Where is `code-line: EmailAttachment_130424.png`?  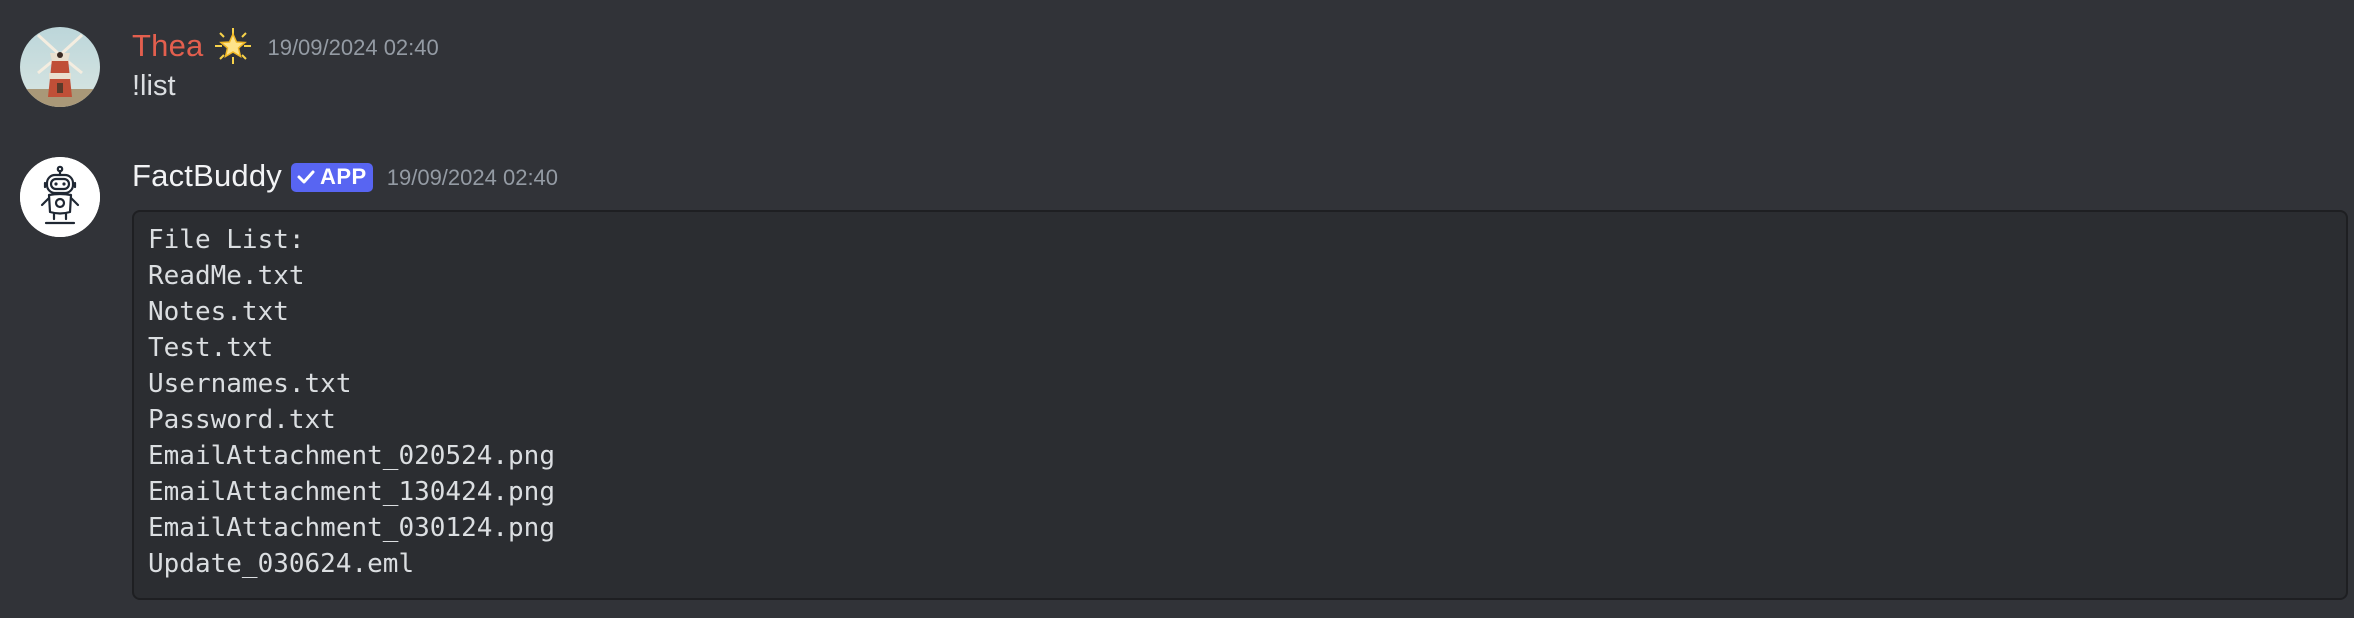
code-line: EmailAttachment_130424.png is located at coordinates (351, 492).